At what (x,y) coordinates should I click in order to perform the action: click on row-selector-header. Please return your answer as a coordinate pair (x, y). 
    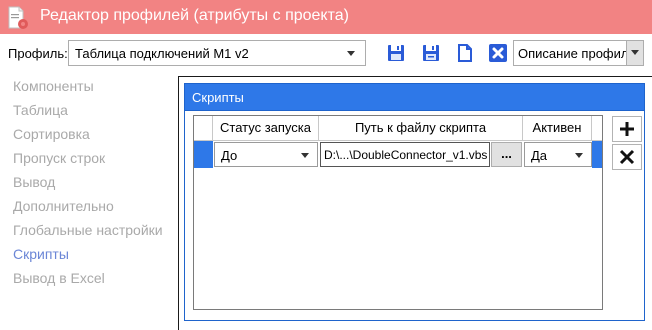
    Looking at the image, I should click on (203, 128).